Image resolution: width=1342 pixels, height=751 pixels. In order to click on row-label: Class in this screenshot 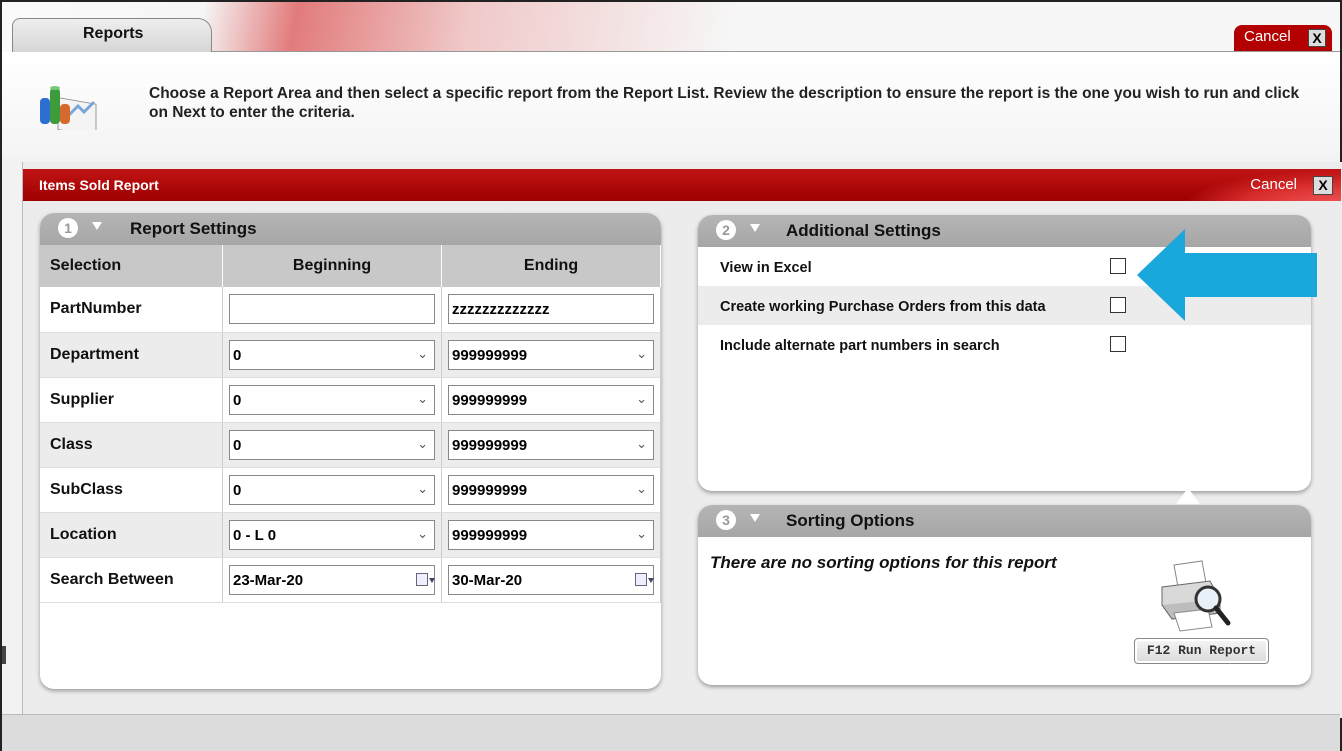, I will do `click(131, 445)`.